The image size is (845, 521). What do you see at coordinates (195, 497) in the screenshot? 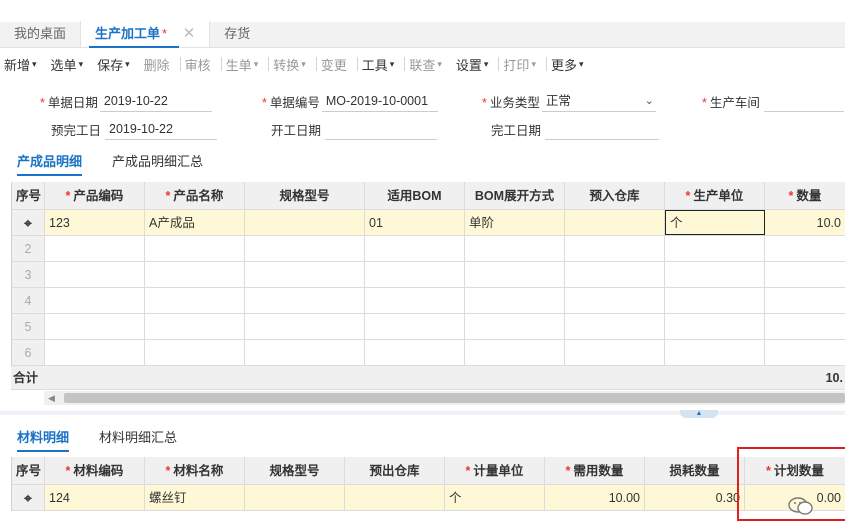
I see `table-cell: 螺丝钉` at bounding box center [195, 497].